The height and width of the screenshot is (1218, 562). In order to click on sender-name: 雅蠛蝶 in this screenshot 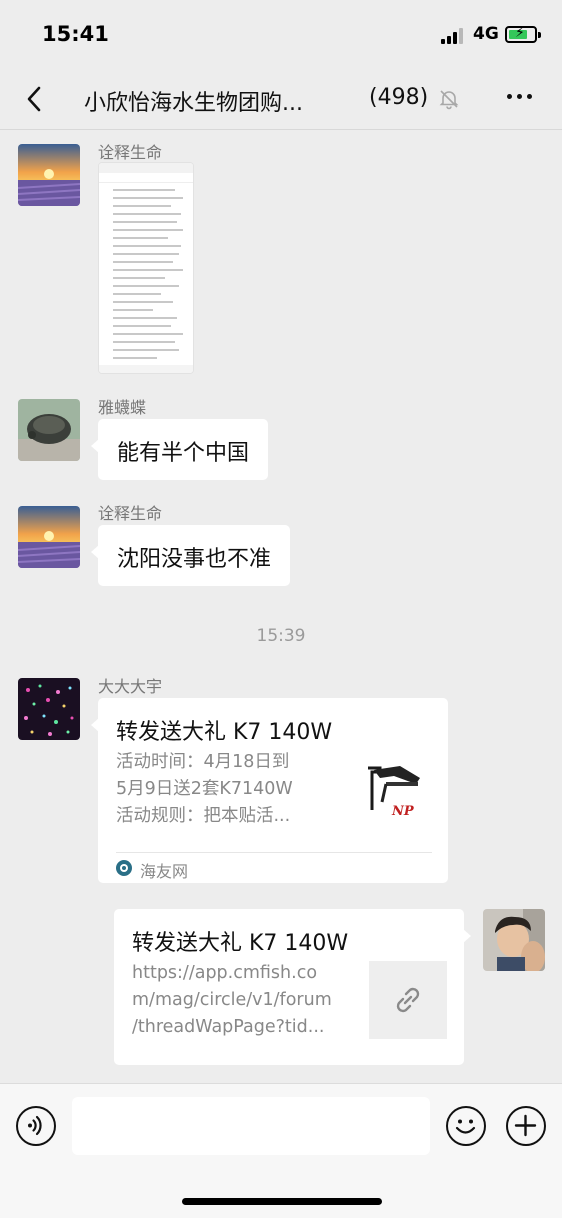, I will do `click(122, 407)`.